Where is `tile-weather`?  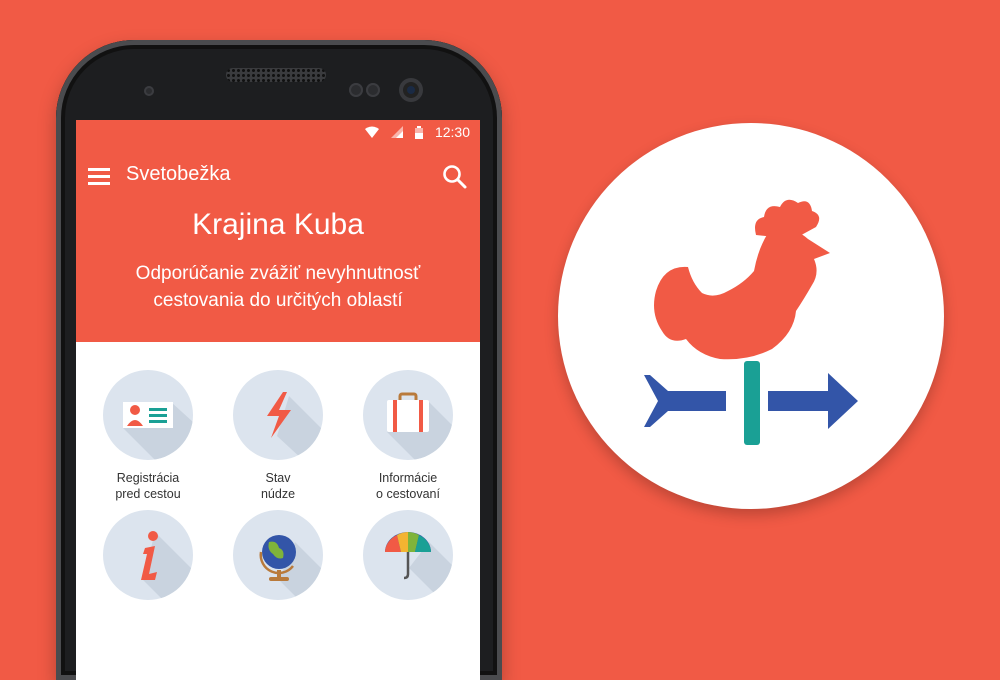
tile-weather is located at coordinates (408, 560).